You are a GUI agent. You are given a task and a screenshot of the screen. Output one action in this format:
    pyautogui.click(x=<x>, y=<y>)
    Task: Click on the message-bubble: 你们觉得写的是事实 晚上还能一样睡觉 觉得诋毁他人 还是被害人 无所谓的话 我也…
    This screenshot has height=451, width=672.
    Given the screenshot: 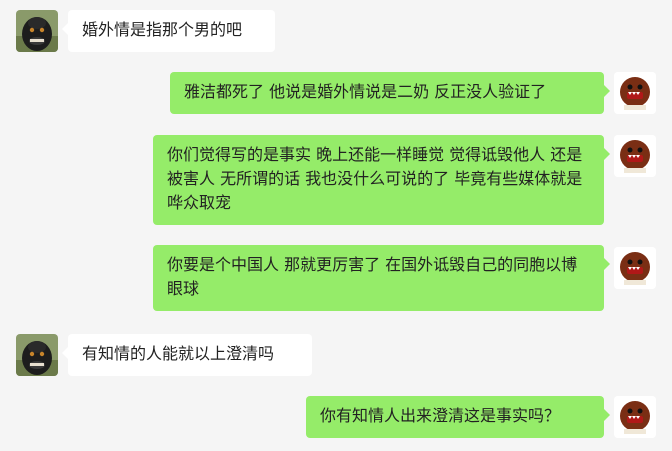 What is the action you would take?
    pyautogui.click(x=381, y=180)
    